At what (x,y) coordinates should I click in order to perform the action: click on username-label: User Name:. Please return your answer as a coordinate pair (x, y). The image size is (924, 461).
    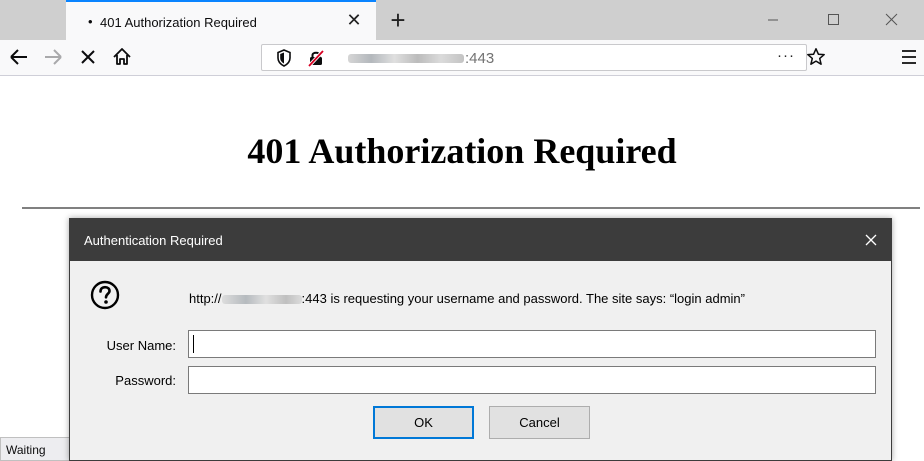
    Looking at the image, I should click on (141, 345).